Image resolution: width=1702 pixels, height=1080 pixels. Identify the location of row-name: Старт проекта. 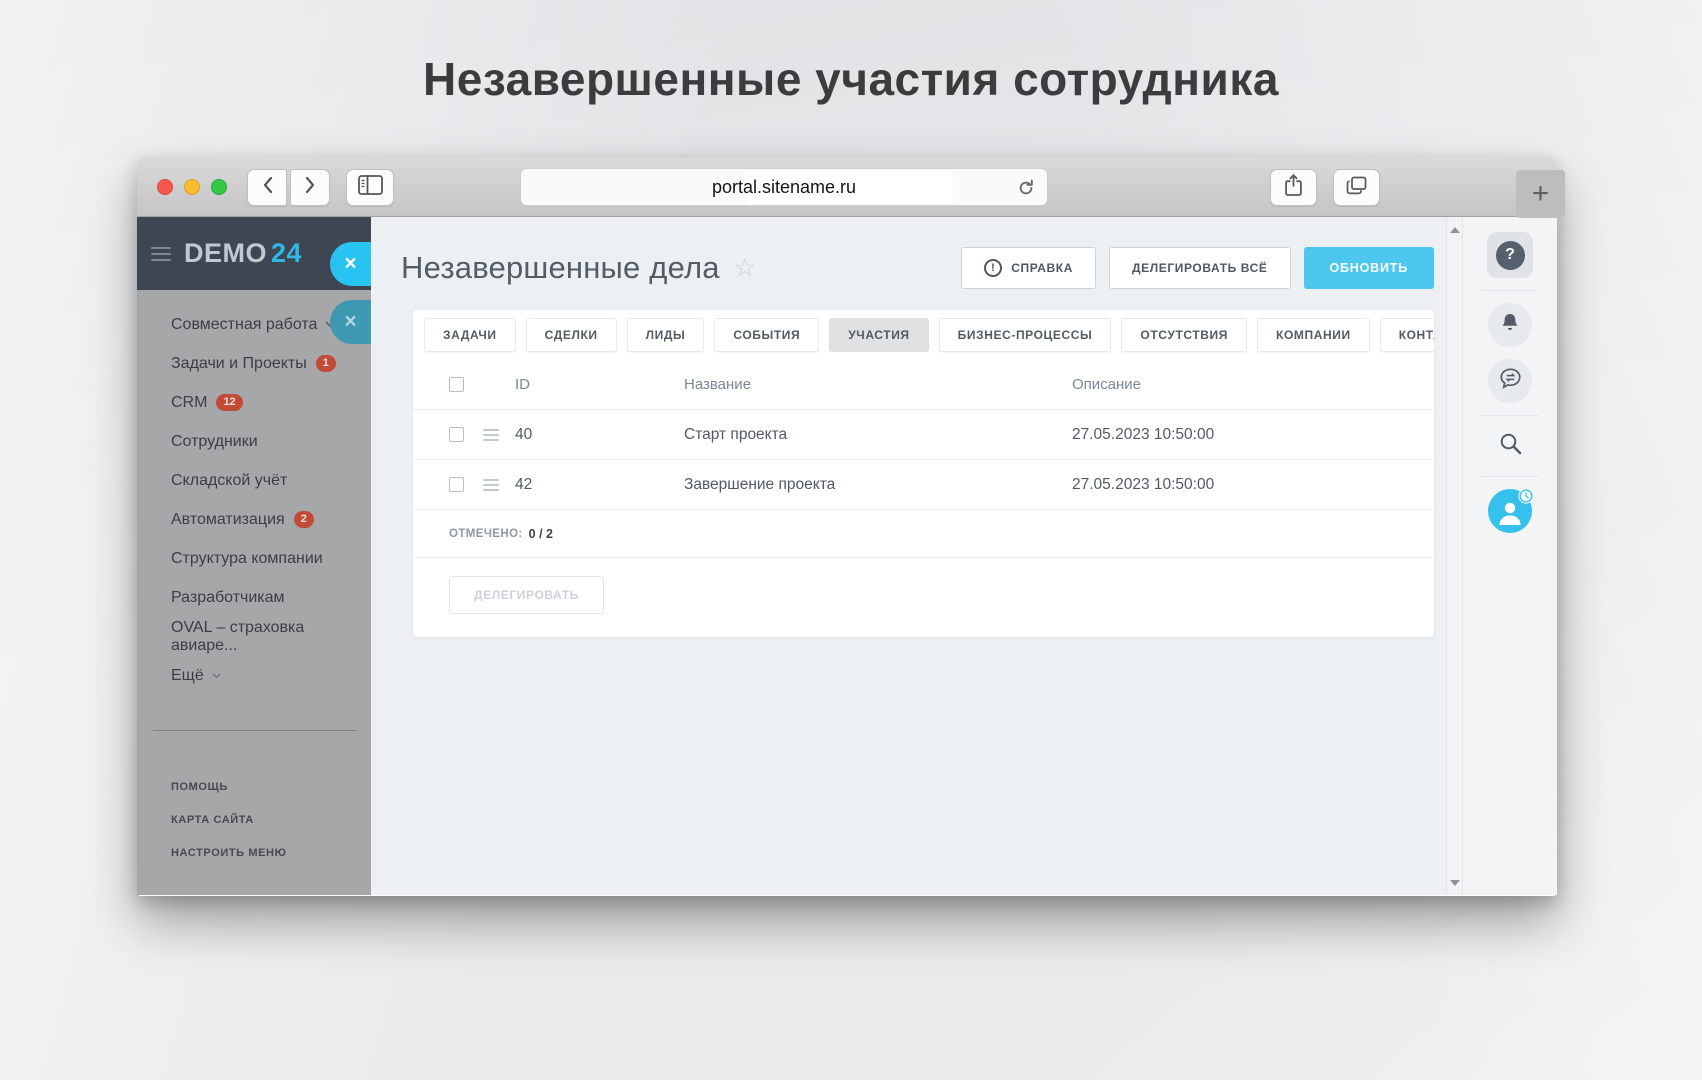
(736, 434).